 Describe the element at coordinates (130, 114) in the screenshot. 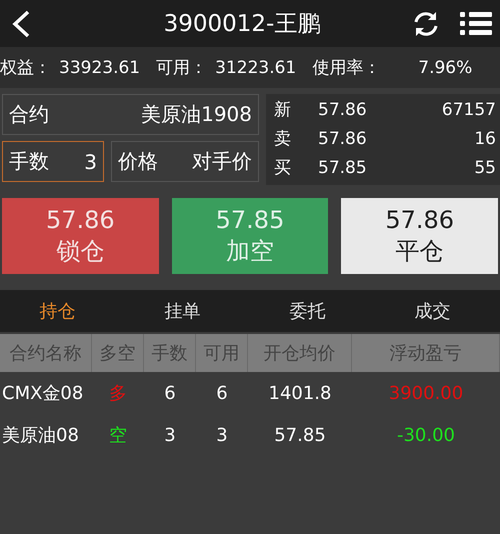

I see `contract-field: 合约 美原油1908` at that location.